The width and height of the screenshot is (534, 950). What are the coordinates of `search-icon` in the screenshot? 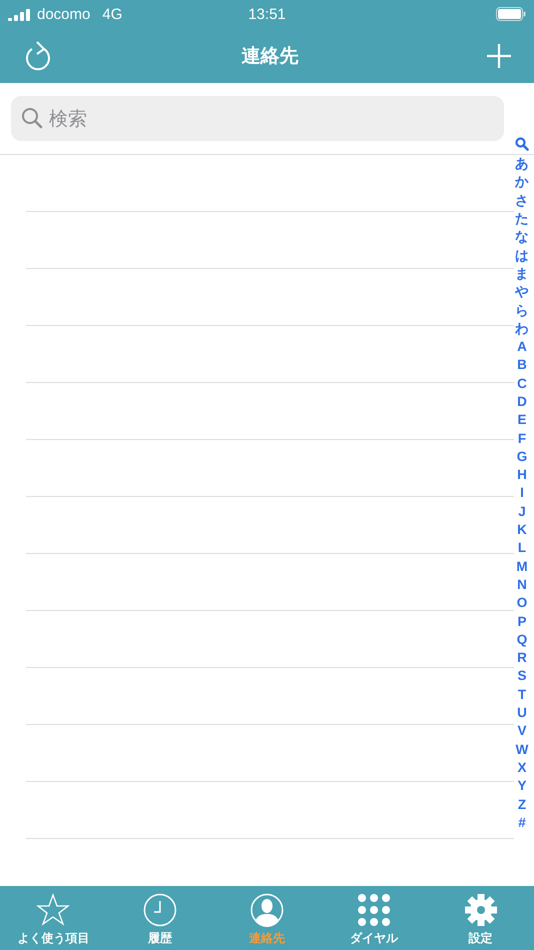 It's located at (32, 118).